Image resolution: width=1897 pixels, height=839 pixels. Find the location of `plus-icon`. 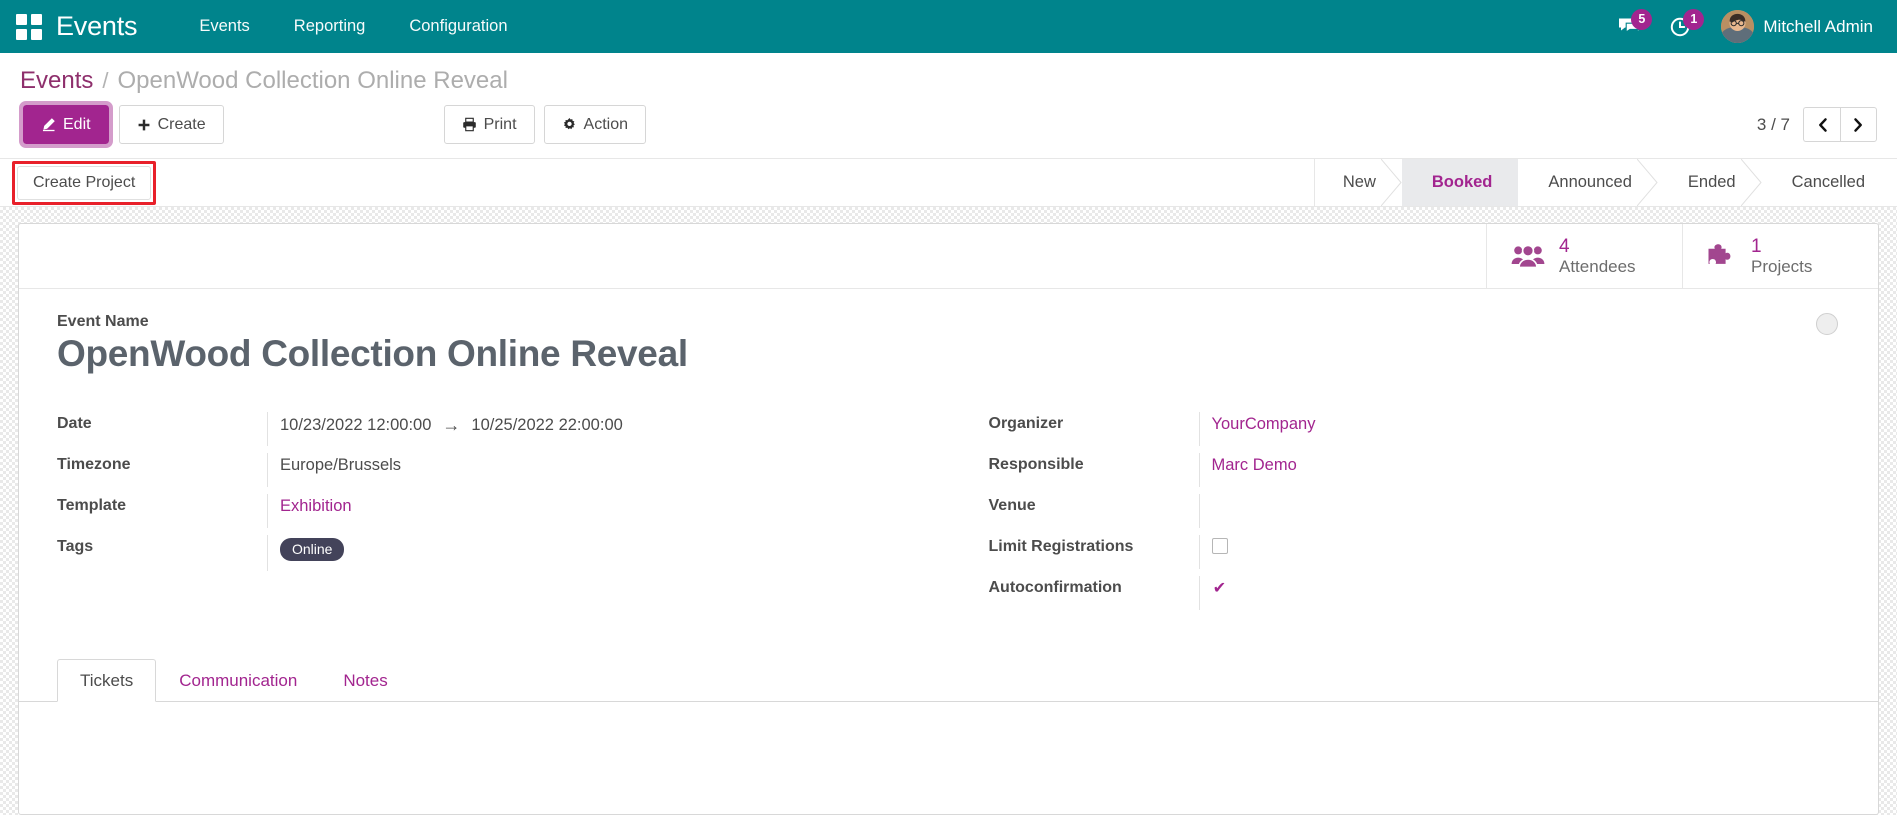

plus-icon is located at coordinates (144, 125).